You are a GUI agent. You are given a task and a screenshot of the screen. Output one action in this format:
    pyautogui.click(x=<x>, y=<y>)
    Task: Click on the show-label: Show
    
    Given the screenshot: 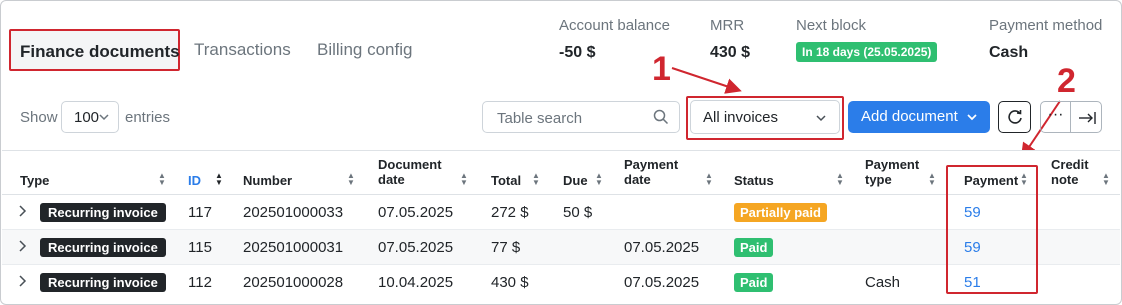 What is the action you would take?
    pyautogui.click(x=39, y=117)
    